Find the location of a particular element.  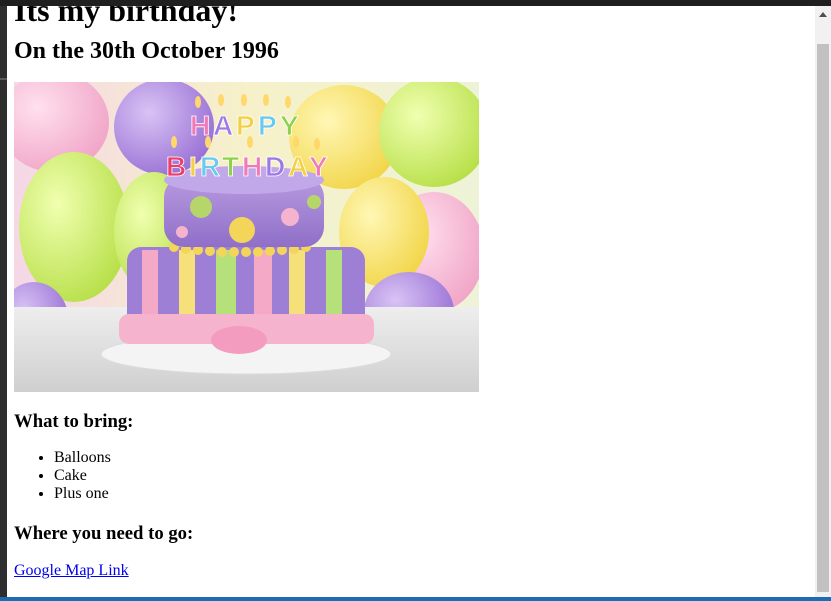

svg-text: H is located at coordinates (252, 166).